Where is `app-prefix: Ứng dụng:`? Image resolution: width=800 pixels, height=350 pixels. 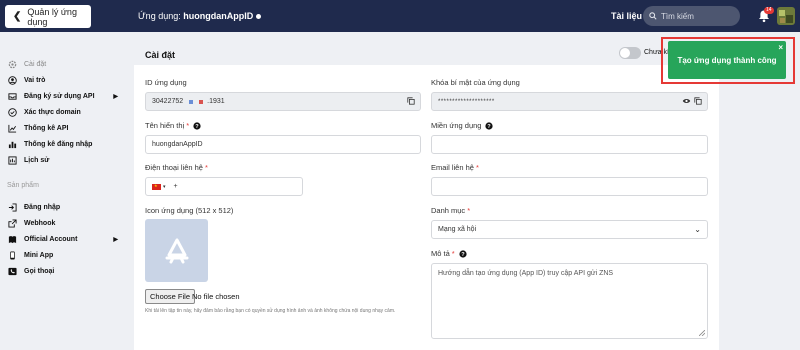 app-prefix: Ứng dụng: is located at coordinates (159, 16).